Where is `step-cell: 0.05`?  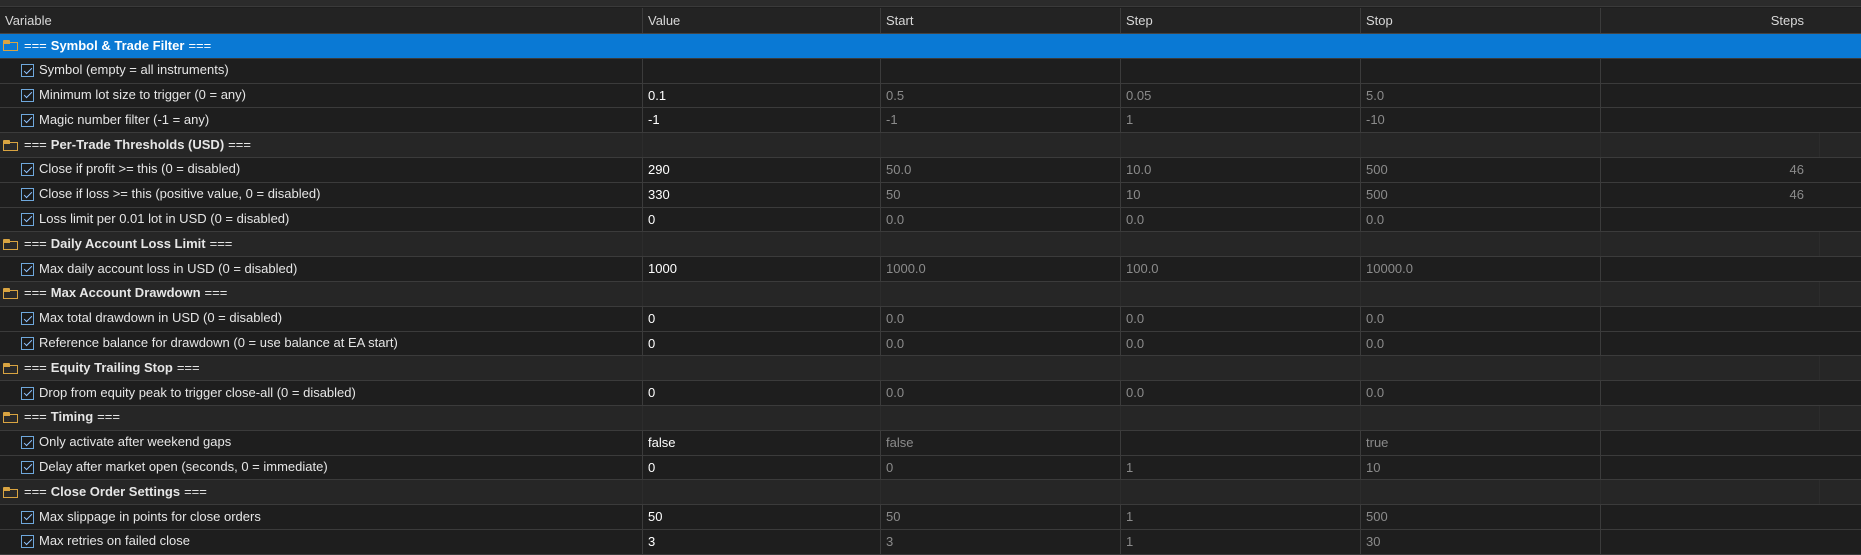 step-cell: 0.05 is located at coordinates (1241, 95).